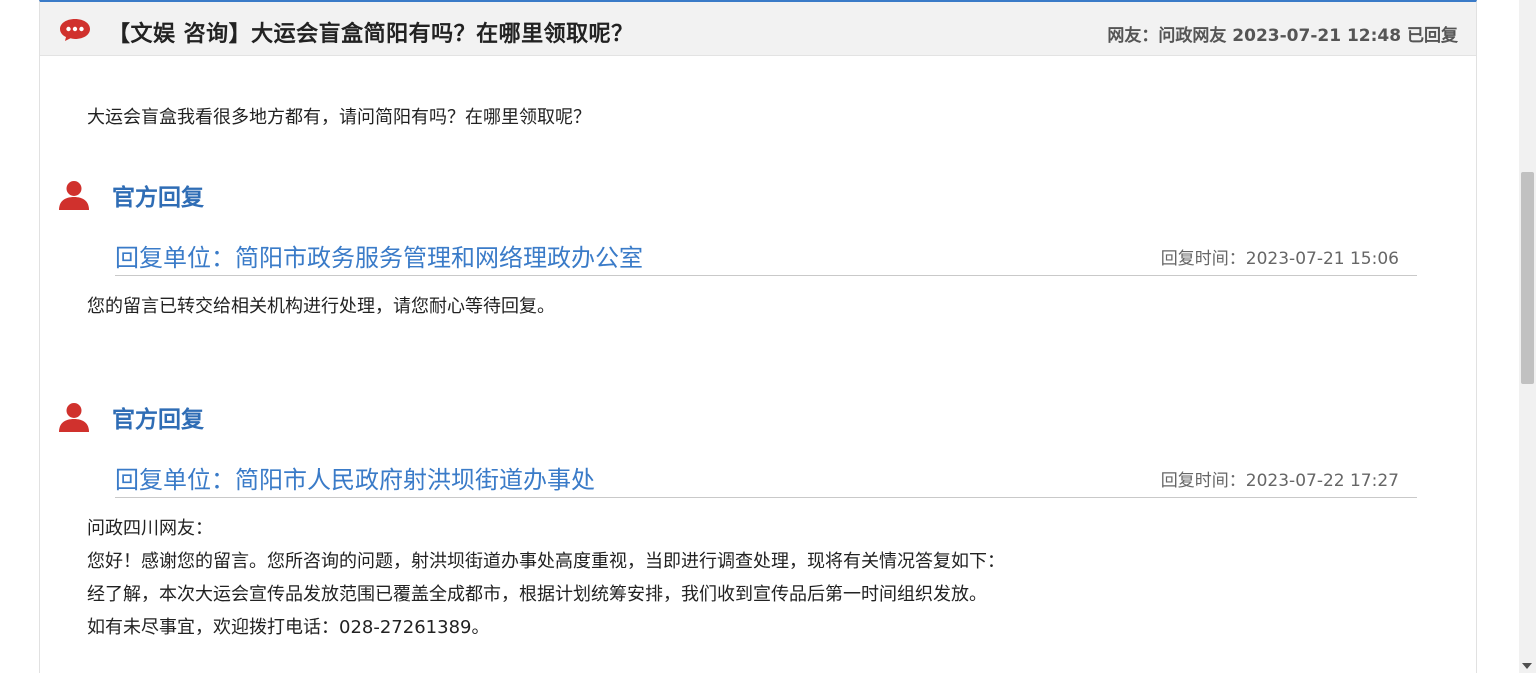  I want to click on reply-content: 您的留言已转交给相关机构进行处理，请您耐心等待回复。, so click(321, 306).